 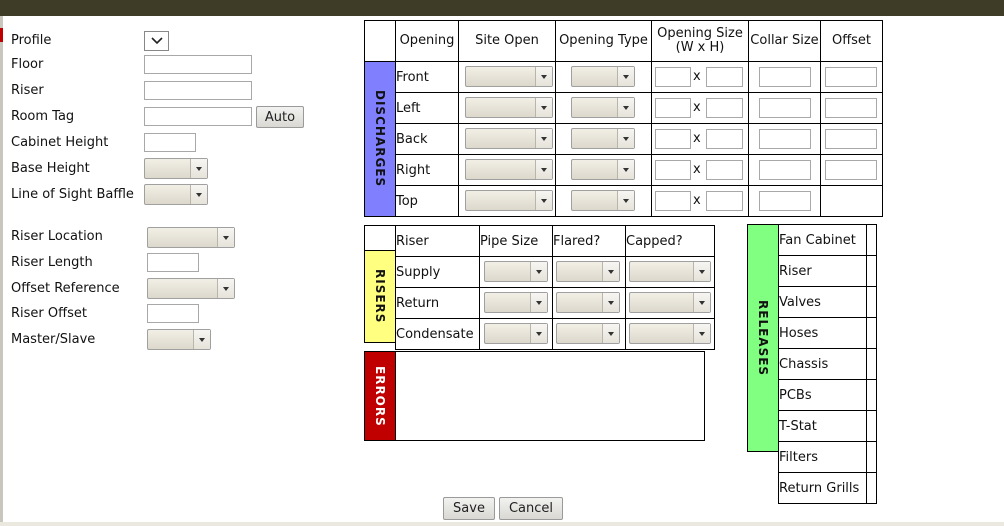 I want to click on riser-length-label: Riser Length, so click(x=52, y=262).